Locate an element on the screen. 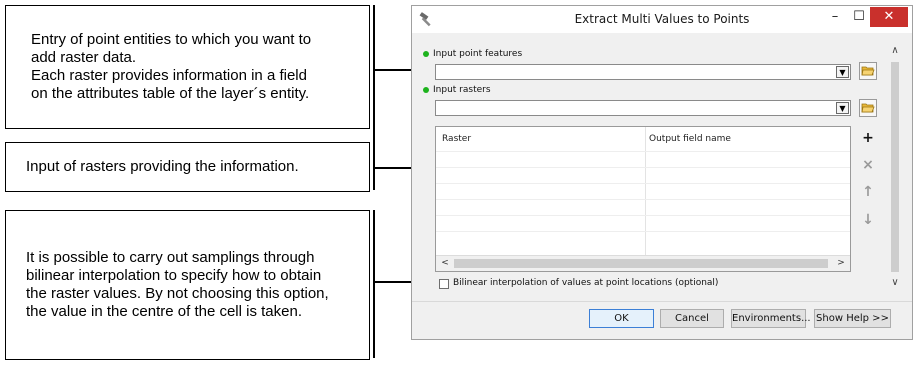 Image resolution: width=922 pixels, height=365 pixels. input-point-features-label: Input point features is located at coordinates (472, 54).